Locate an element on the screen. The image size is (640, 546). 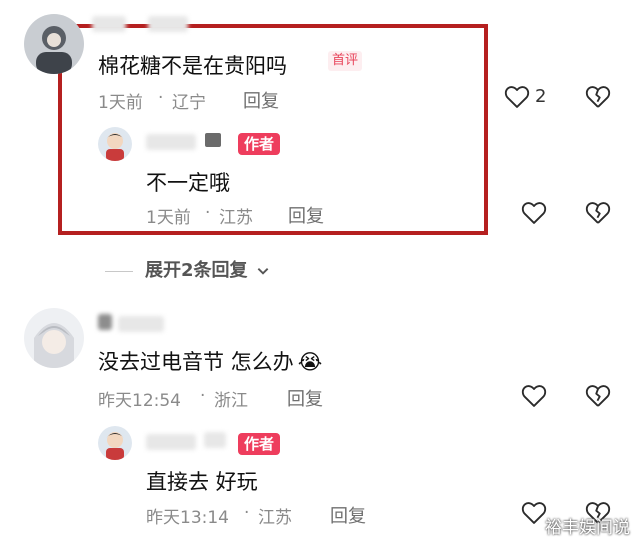
reply-time: 1天前 is located at coordinates (168, 218).